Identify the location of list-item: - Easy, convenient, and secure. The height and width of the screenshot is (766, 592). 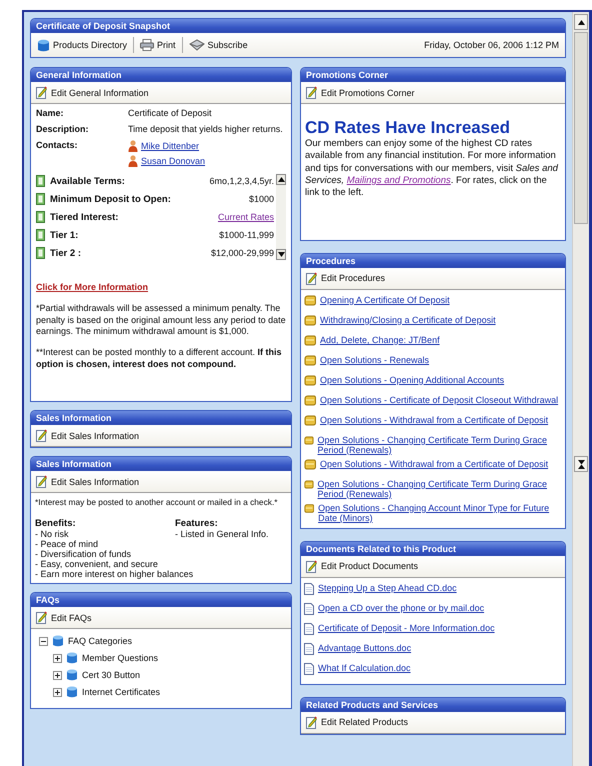
(96, 564).